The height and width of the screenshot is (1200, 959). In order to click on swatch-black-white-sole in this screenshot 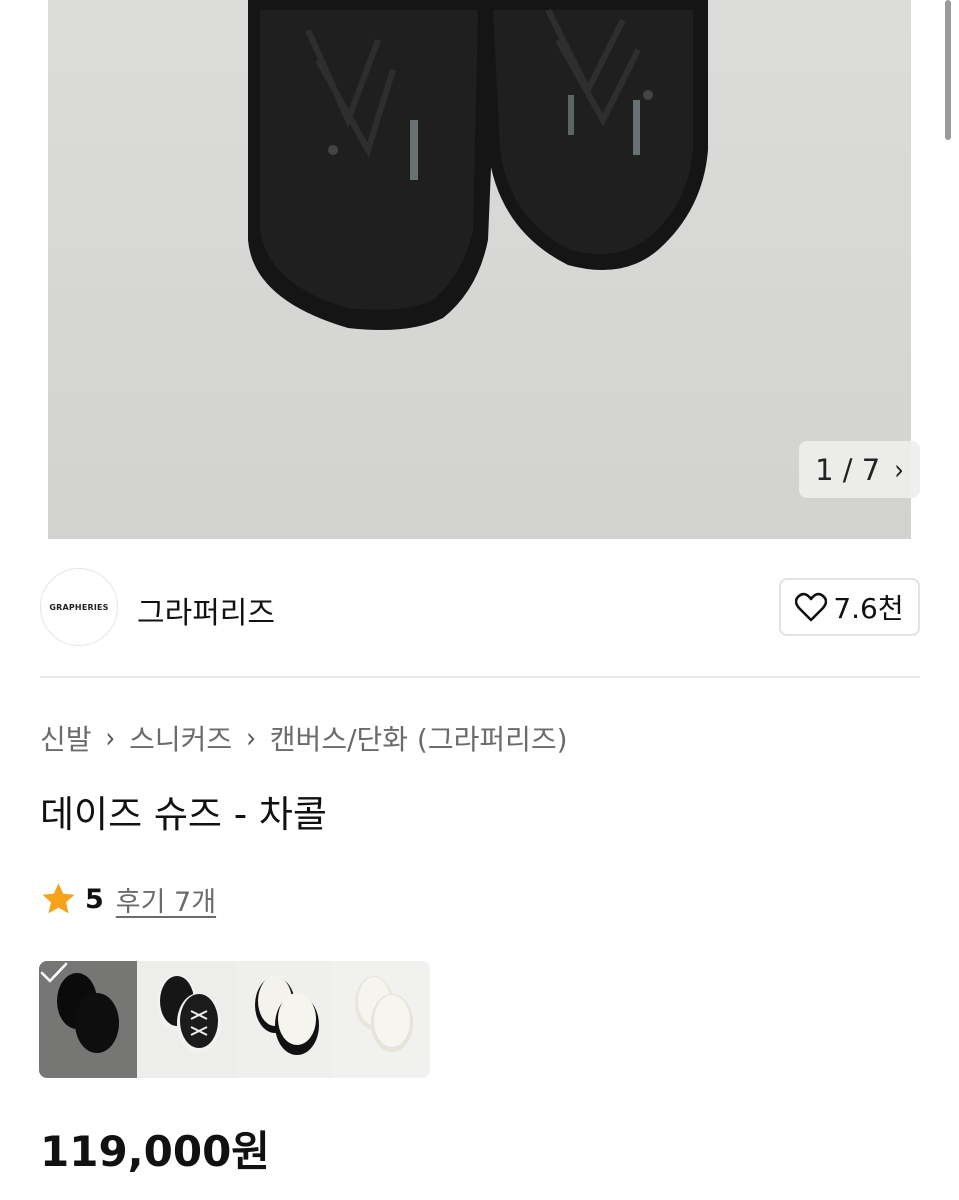, I will do `click(185, 1019)`.